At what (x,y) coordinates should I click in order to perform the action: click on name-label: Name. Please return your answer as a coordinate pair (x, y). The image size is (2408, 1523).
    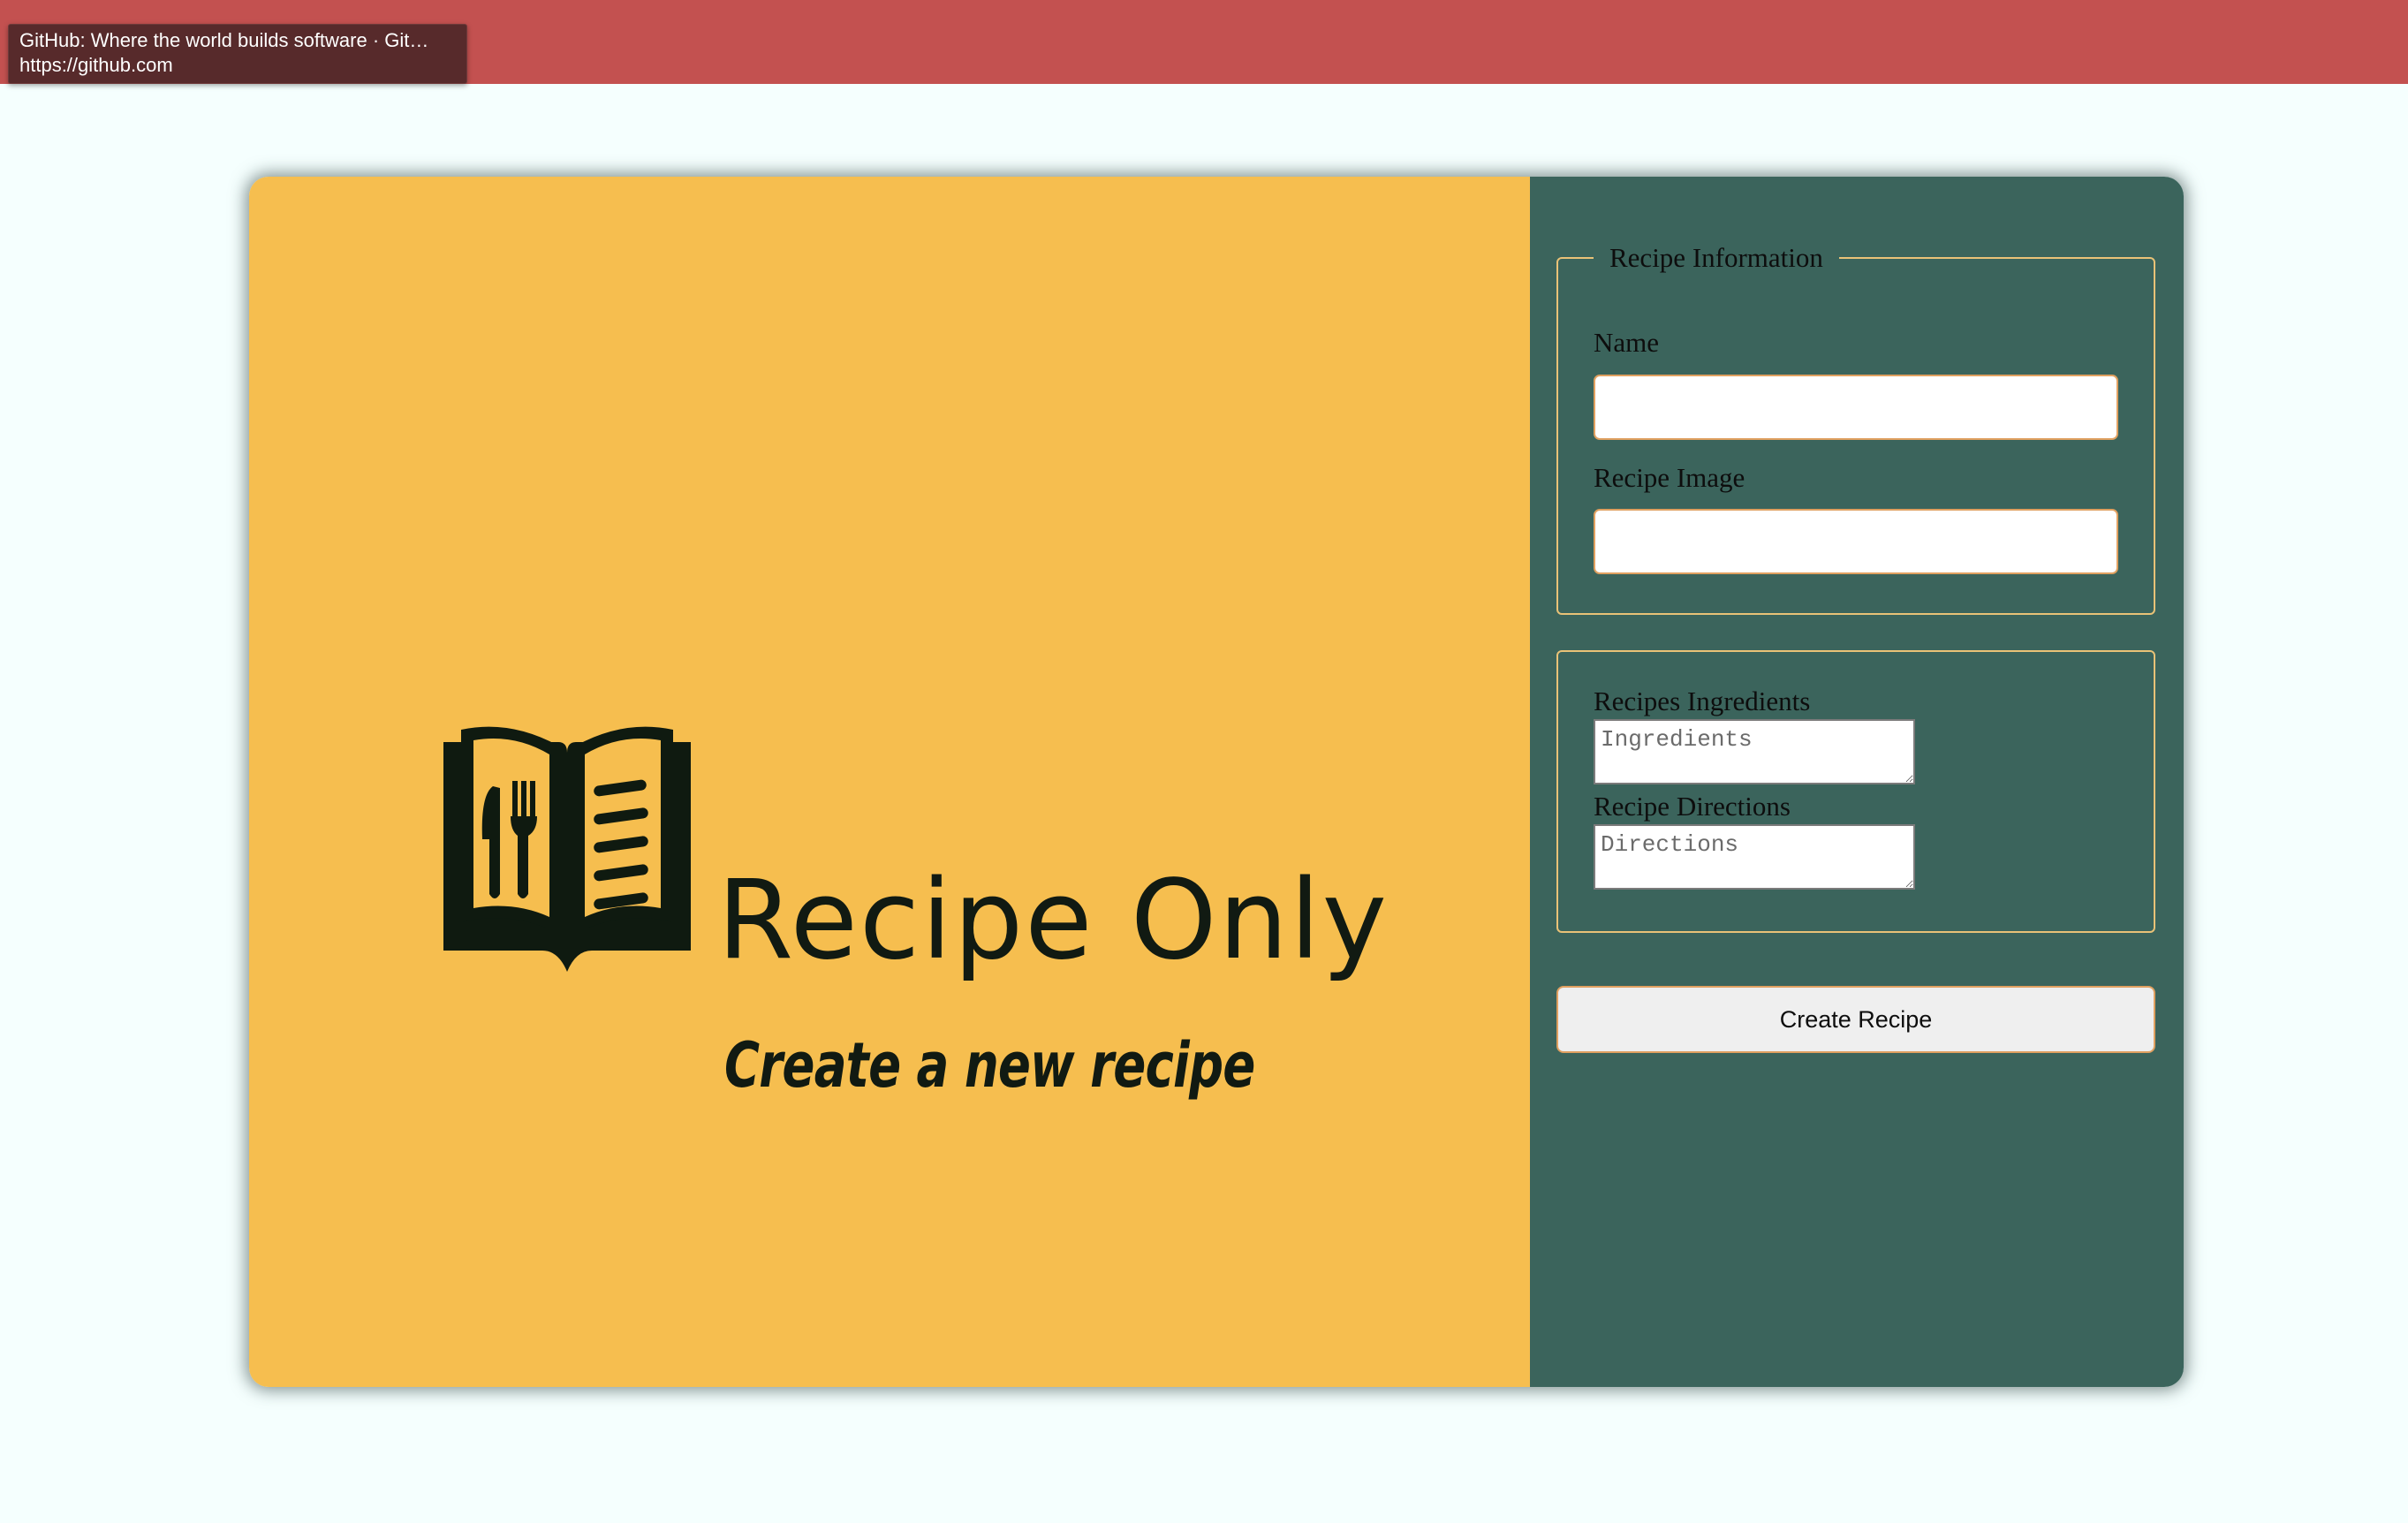
    Looking at the image, I should click on (1627, 343).